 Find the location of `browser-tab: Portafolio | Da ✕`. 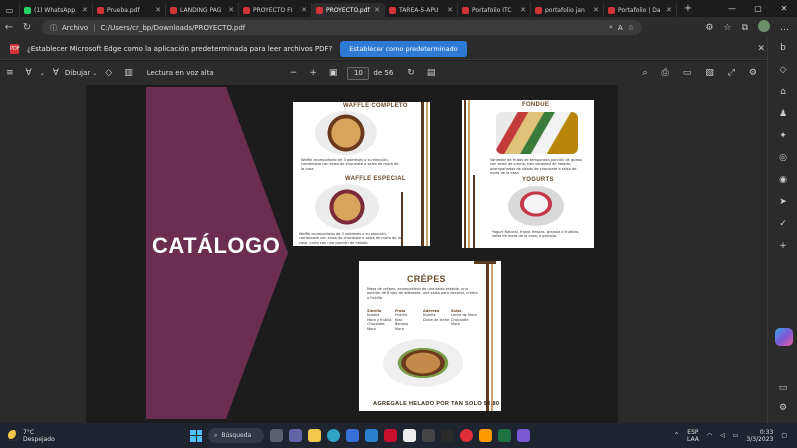

browser-tab: Portafolio | Da ✕ is located at coordinates (640, 10).